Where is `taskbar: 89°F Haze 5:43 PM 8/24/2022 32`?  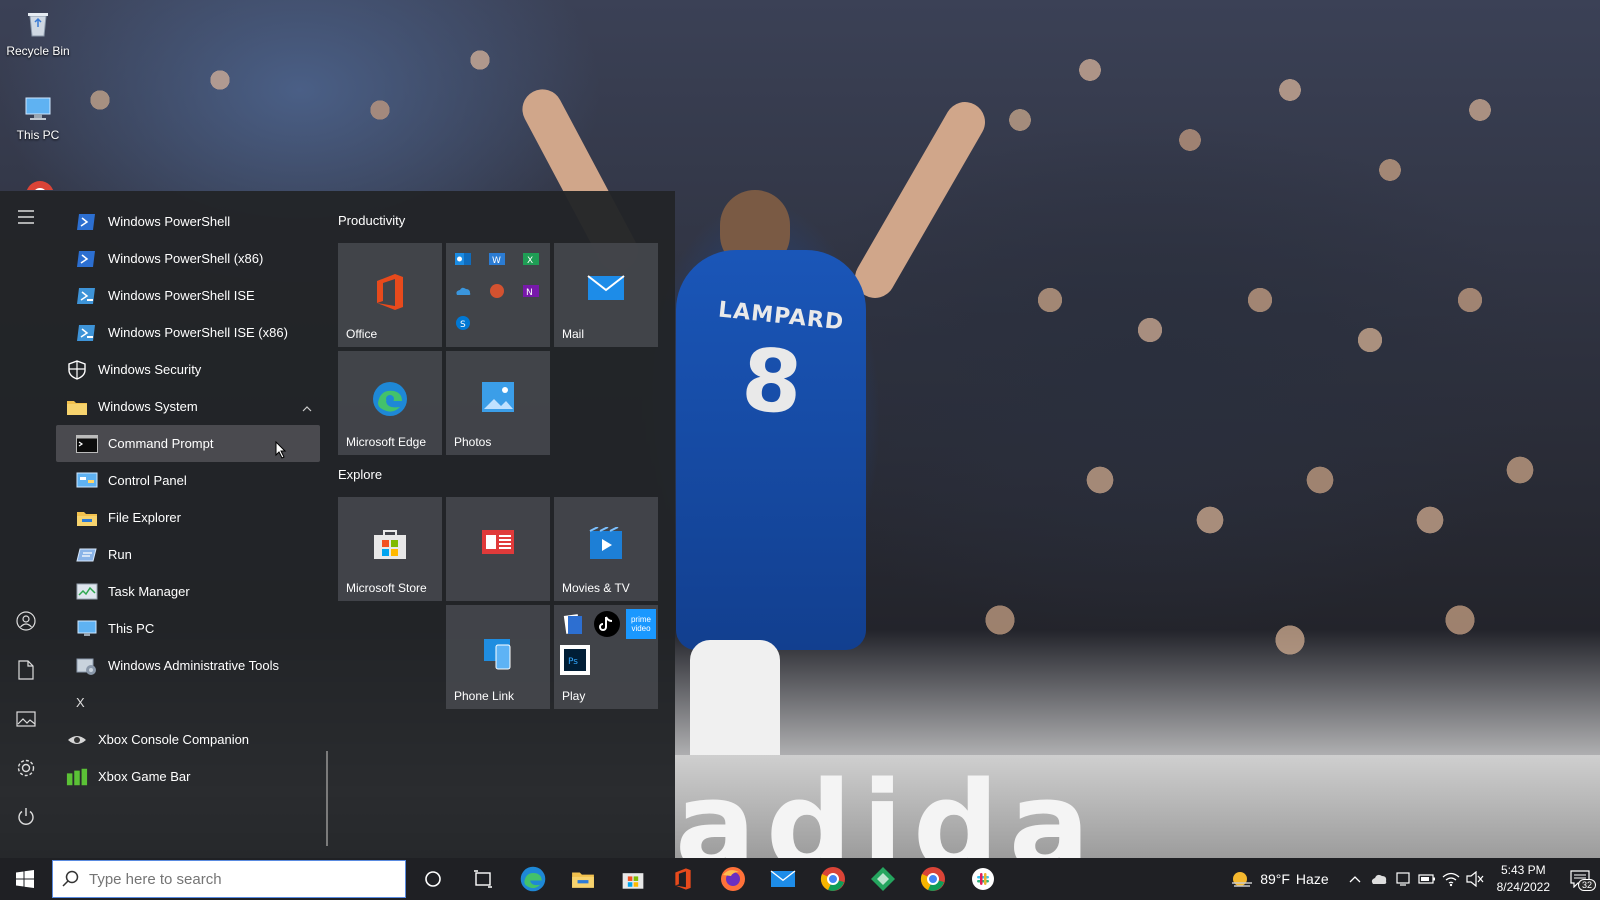
taskbar: 89°F Haze 5:43 PM 8/24/2022 32 is located at coordinates (800, 879).